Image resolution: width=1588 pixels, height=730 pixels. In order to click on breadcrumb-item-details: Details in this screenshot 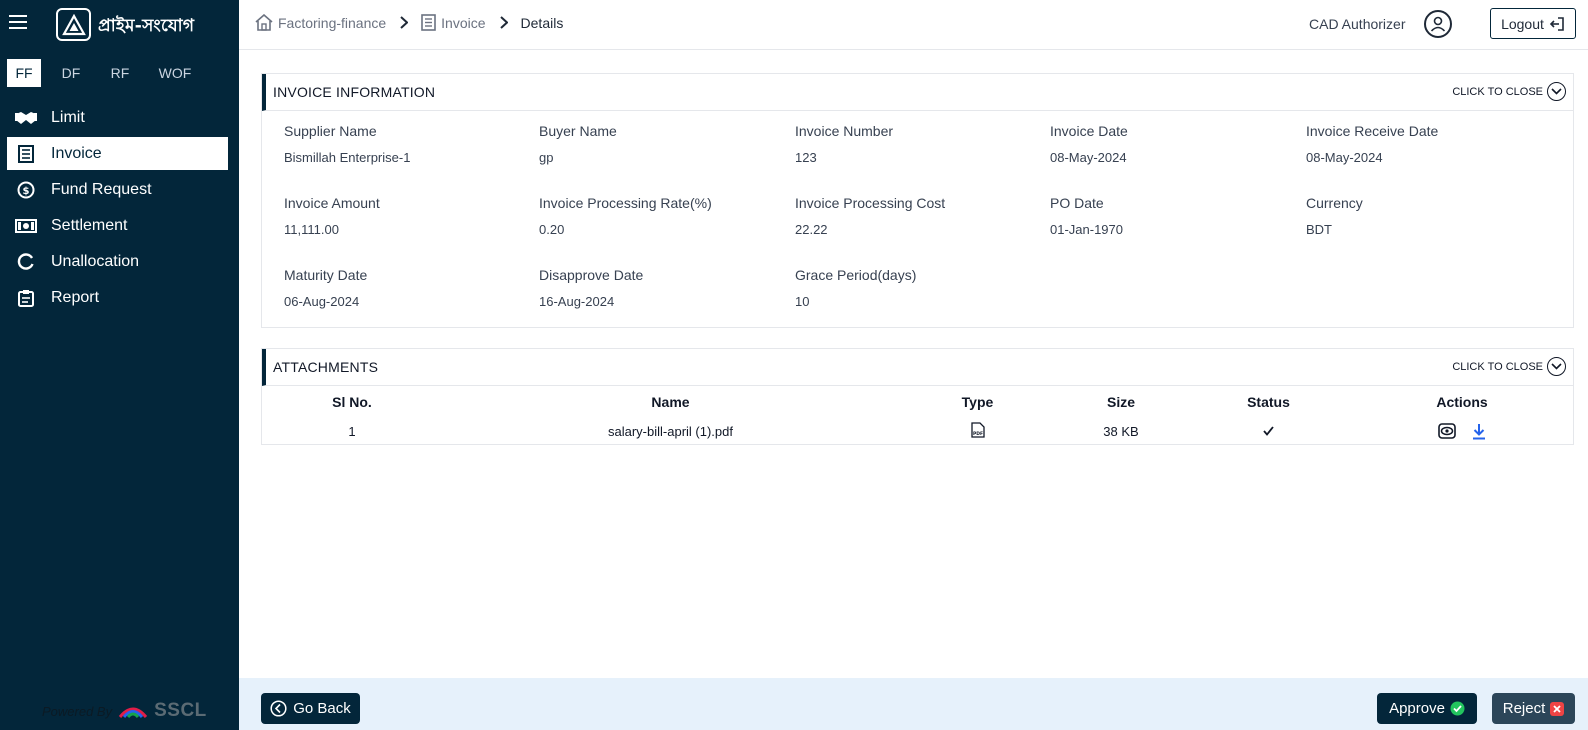, I will do `click(542, 23)`.